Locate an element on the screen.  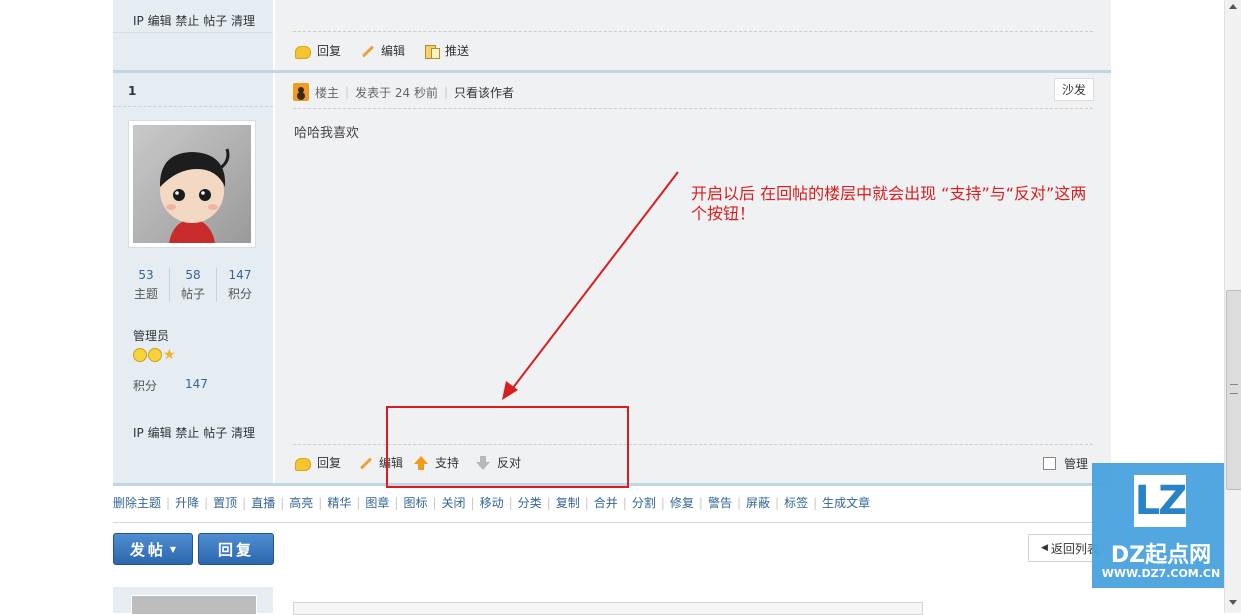
stat-posts-label: 帖子 is located at coordinates (192, 294).